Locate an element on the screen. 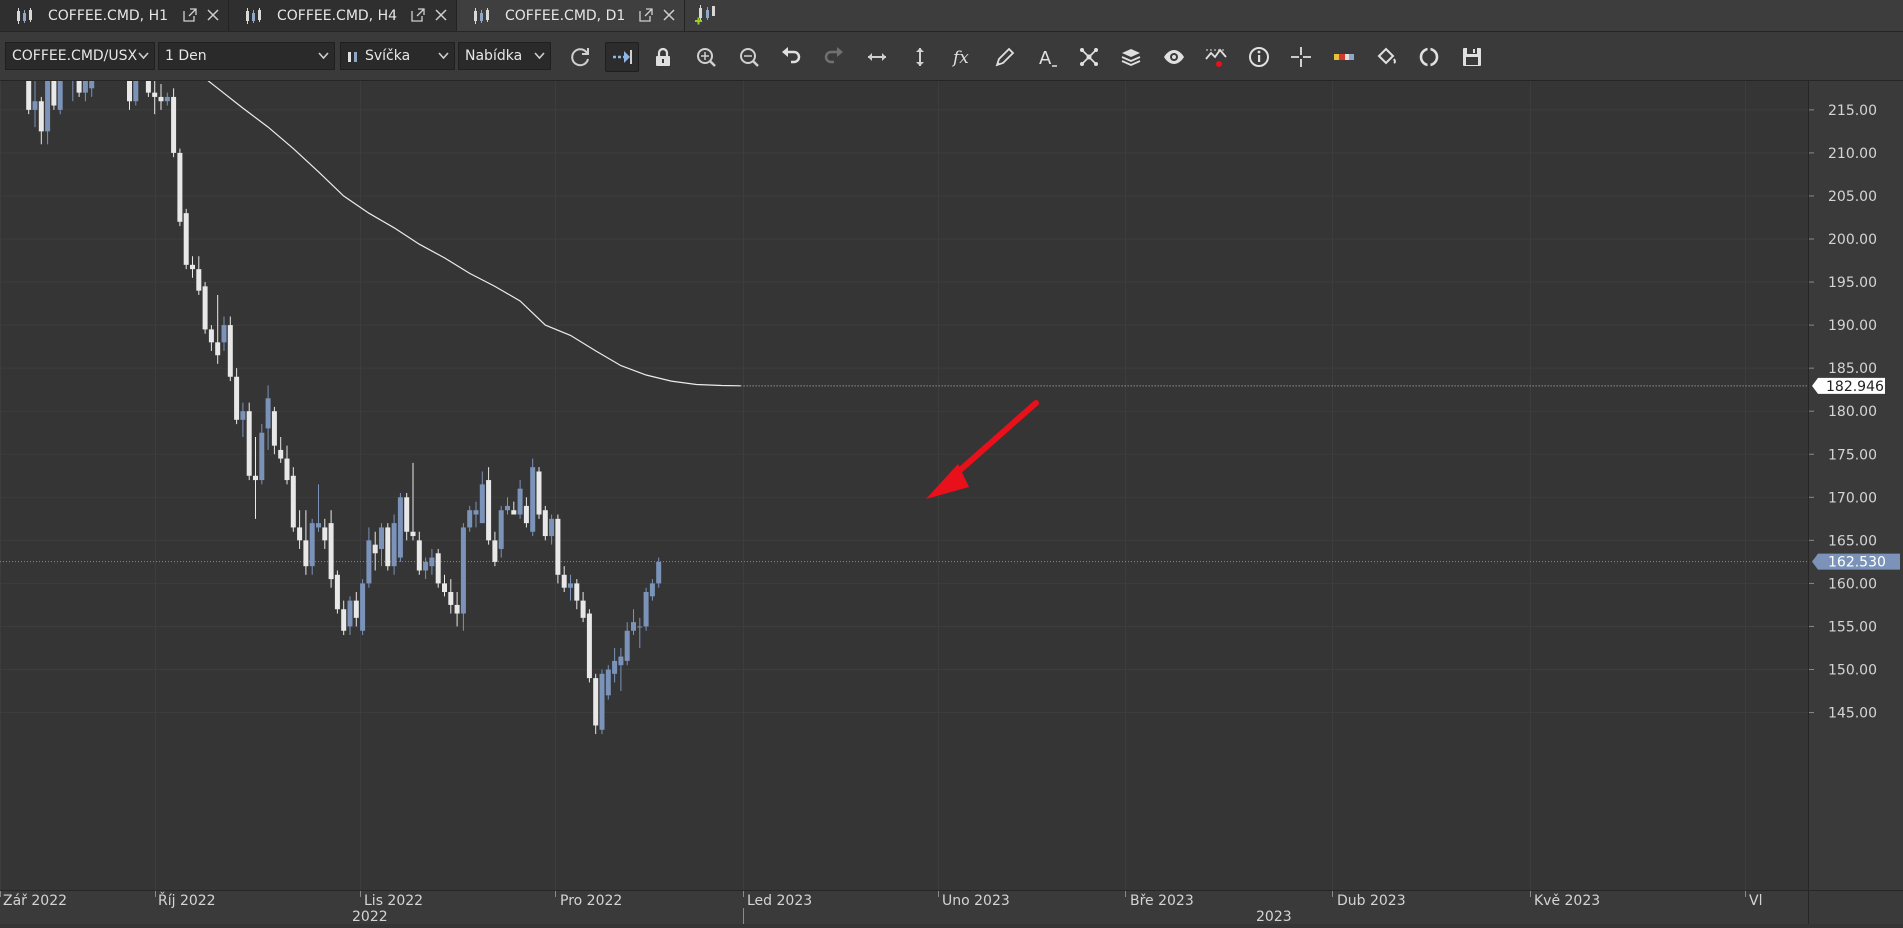 This screenshot has height=928, width=1903. drawing-pencil-button is located at coordinates (1005, 57).